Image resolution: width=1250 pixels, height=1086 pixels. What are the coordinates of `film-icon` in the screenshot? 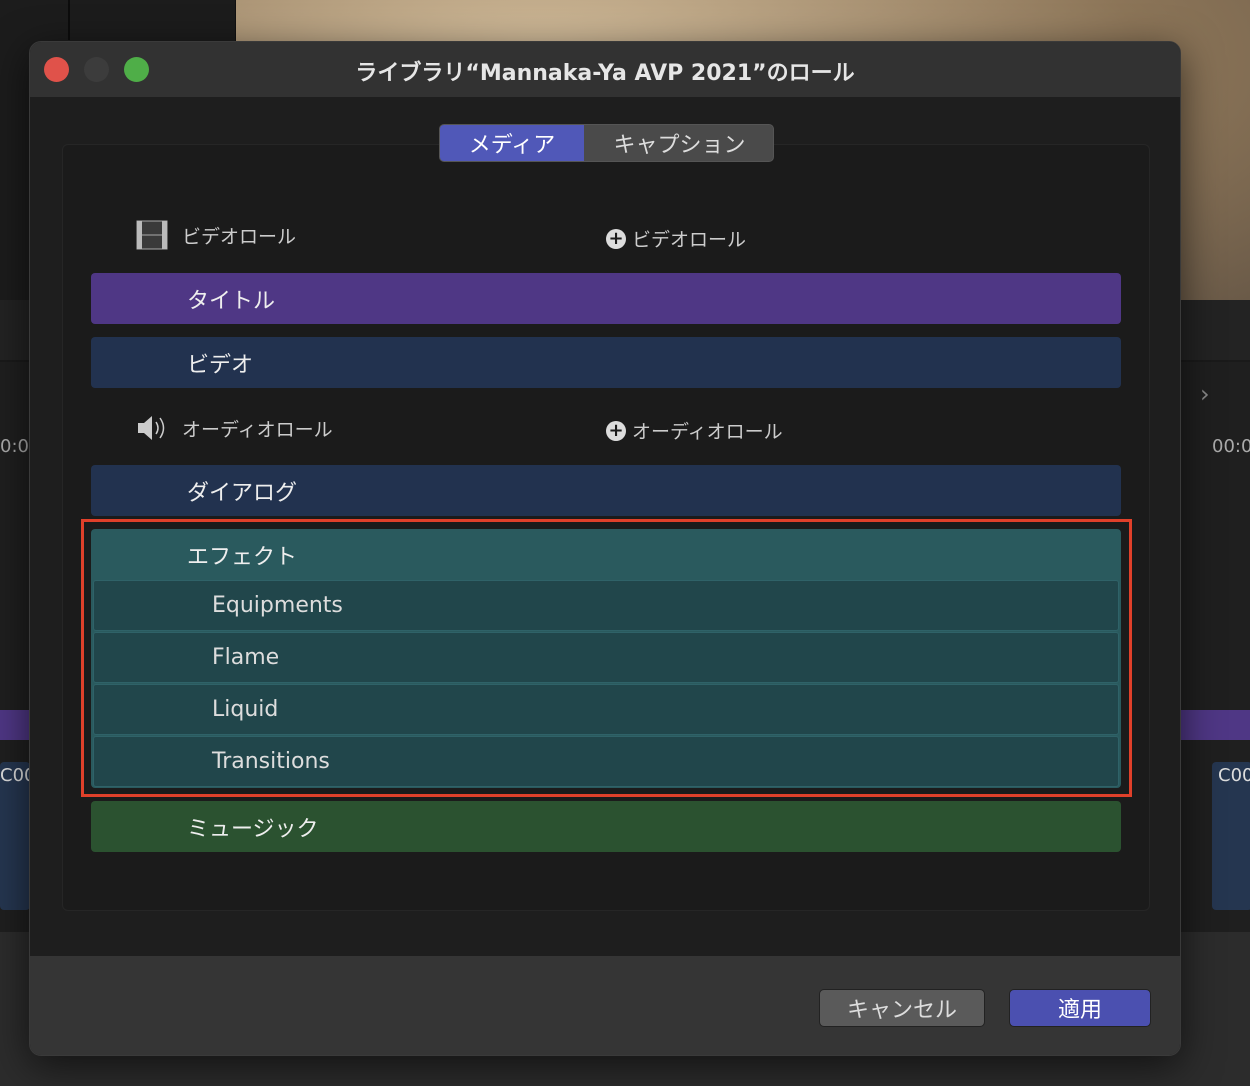 It's located at (152, 235).